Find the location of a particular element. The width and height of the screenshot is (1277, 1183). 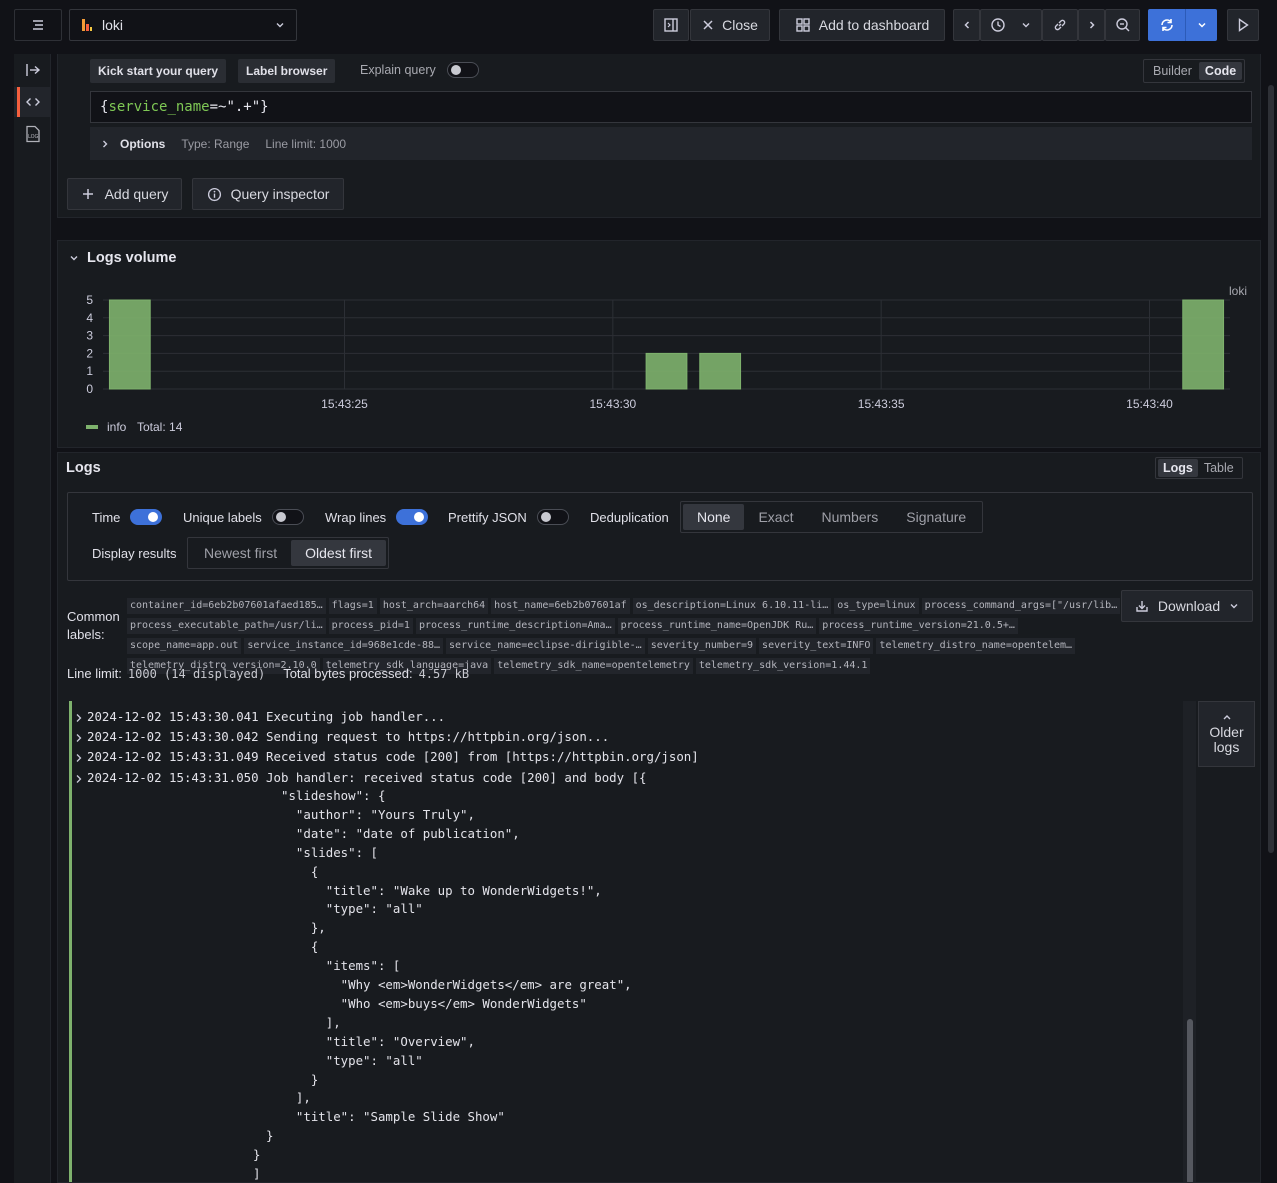

legend-total: Total: 14 is located at coordinates (160, 427).